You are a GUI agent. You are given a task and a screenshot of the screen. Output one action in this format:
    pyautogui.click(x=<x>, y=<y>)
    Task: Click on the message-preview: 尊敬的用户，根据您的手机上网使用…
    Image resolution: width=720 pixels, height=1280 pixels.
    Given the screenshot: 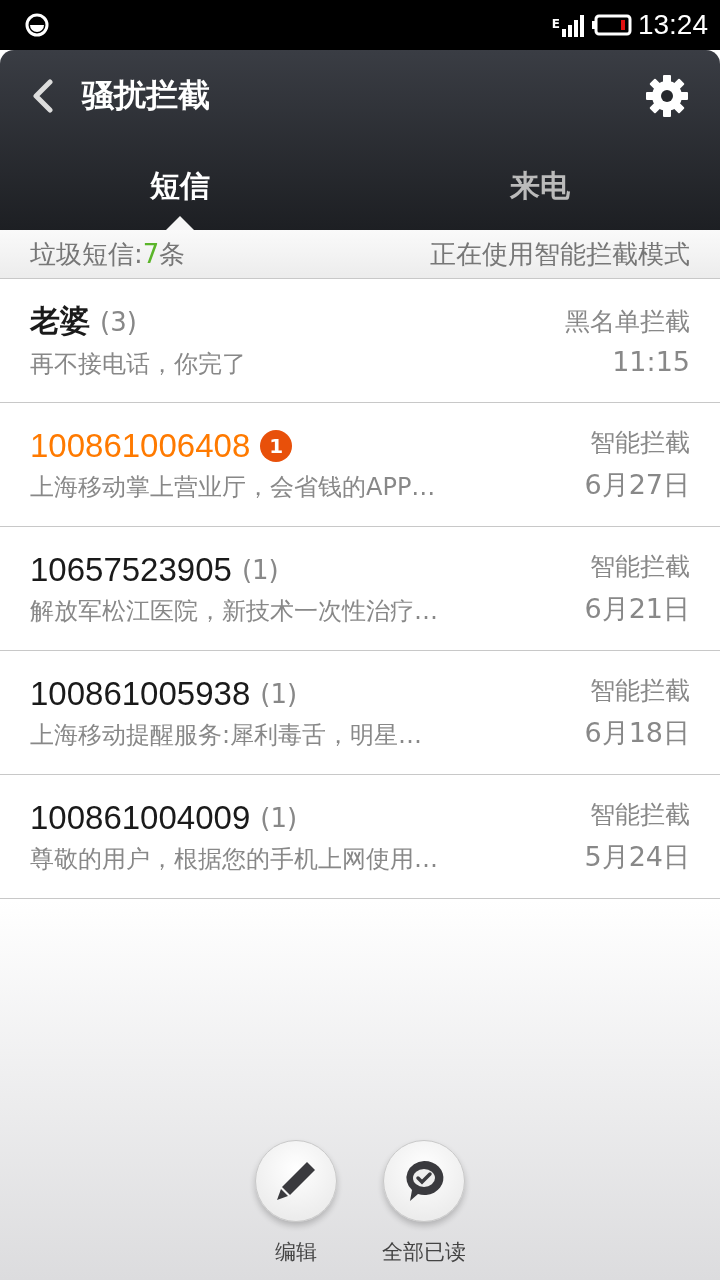 What is the action you would take?
    pyautogui.click(x=234, y=859)
    